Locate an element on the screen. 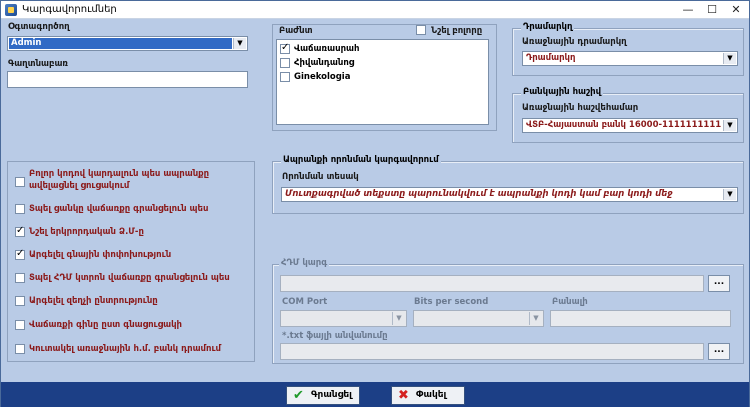  title-bar: Կարգավորումներ — ☐ ✕ is located at coordinates (375, 10).